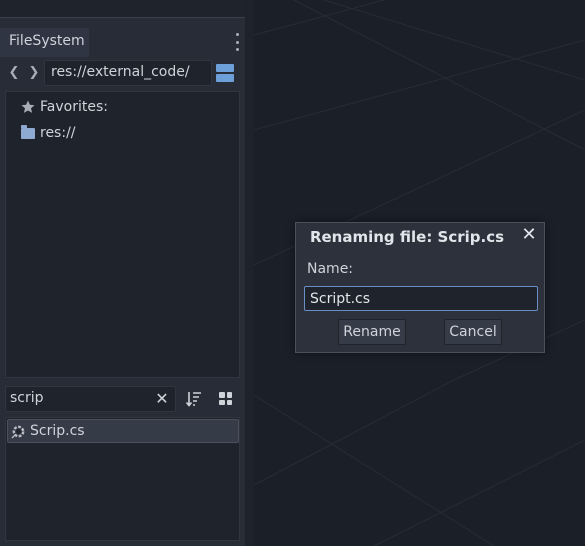 This screenshot has height=546, width=585. What do you see at coordinates (237, 42) in the screenshot?
I see `dock-menu-icon` at bounding box center [237, 42].